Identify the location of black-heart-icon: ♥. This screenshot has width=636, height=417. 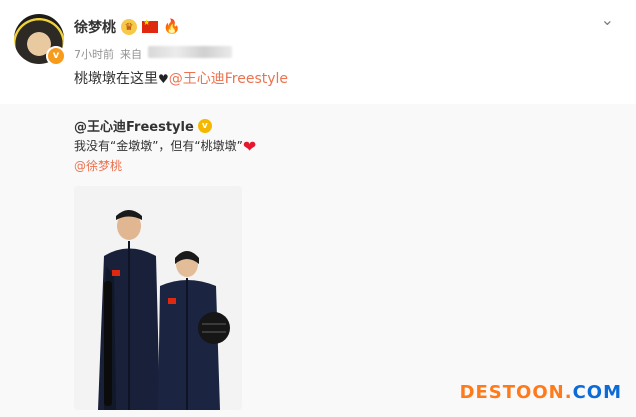
(163, 79).